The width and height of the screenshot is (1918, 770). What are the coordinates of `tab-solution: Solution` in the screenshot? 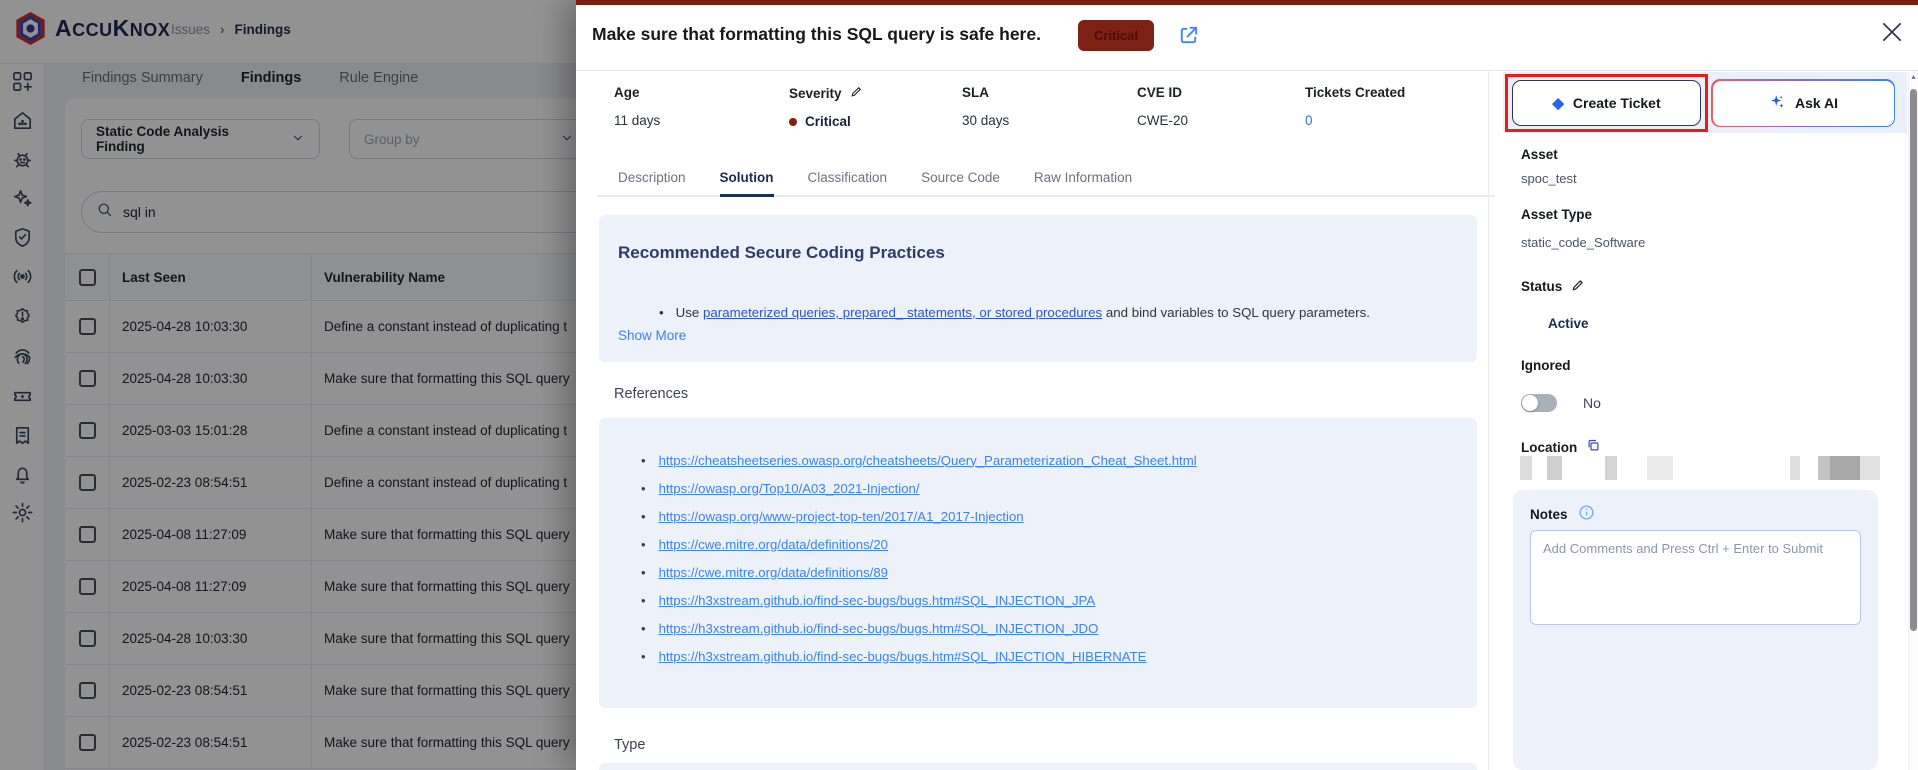 It's located at (746, 180).